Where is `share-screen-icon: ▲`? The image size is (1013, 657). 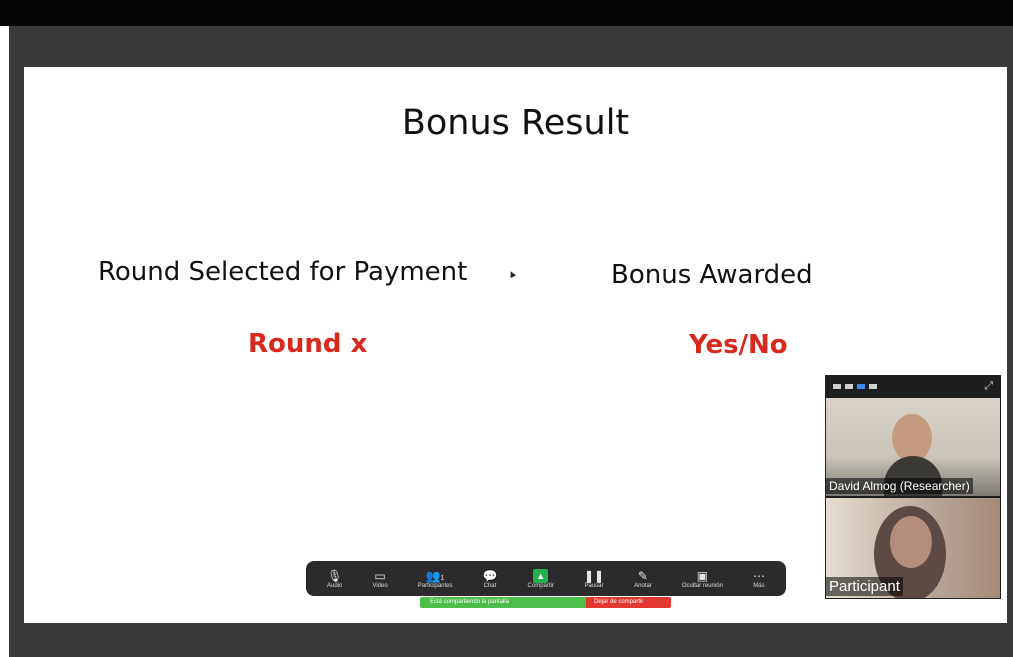 share-screen-icon: ▲ is located at coordinates (541, 575).